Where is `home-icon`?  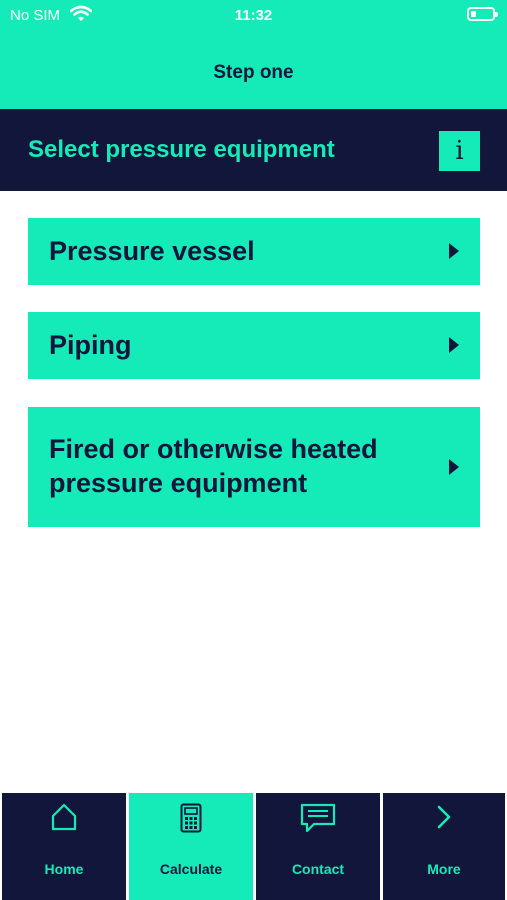 home-icon is located at coordinates (64, 819).